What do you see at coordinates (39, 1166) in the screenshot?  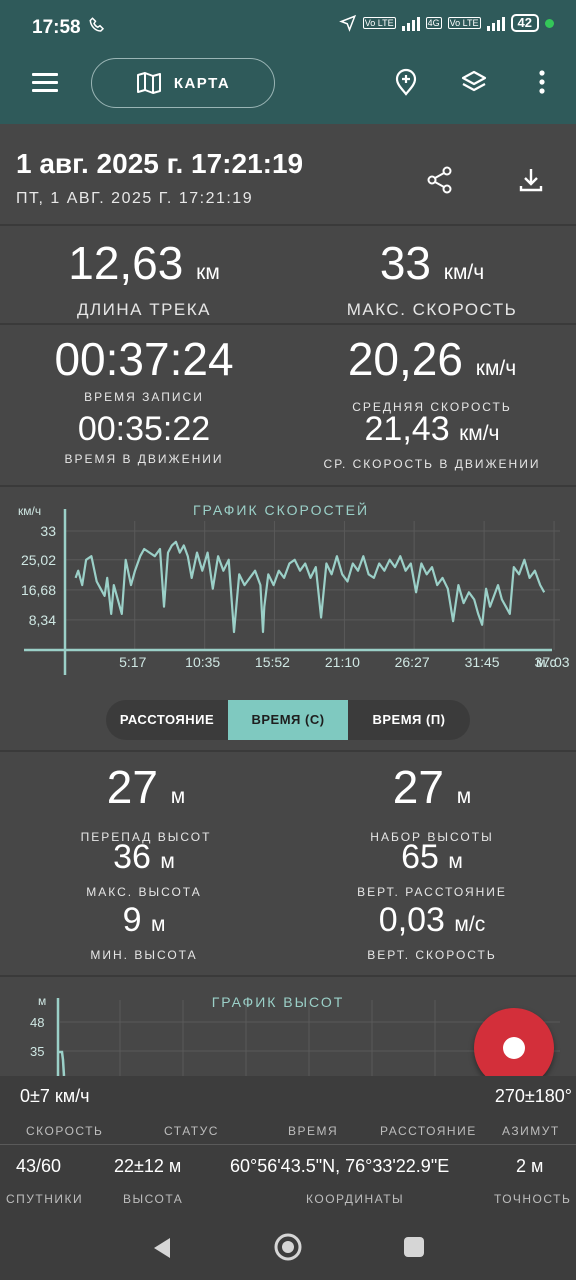 I see `satellites-value: 43/60` at bounding box center [39, 1166].